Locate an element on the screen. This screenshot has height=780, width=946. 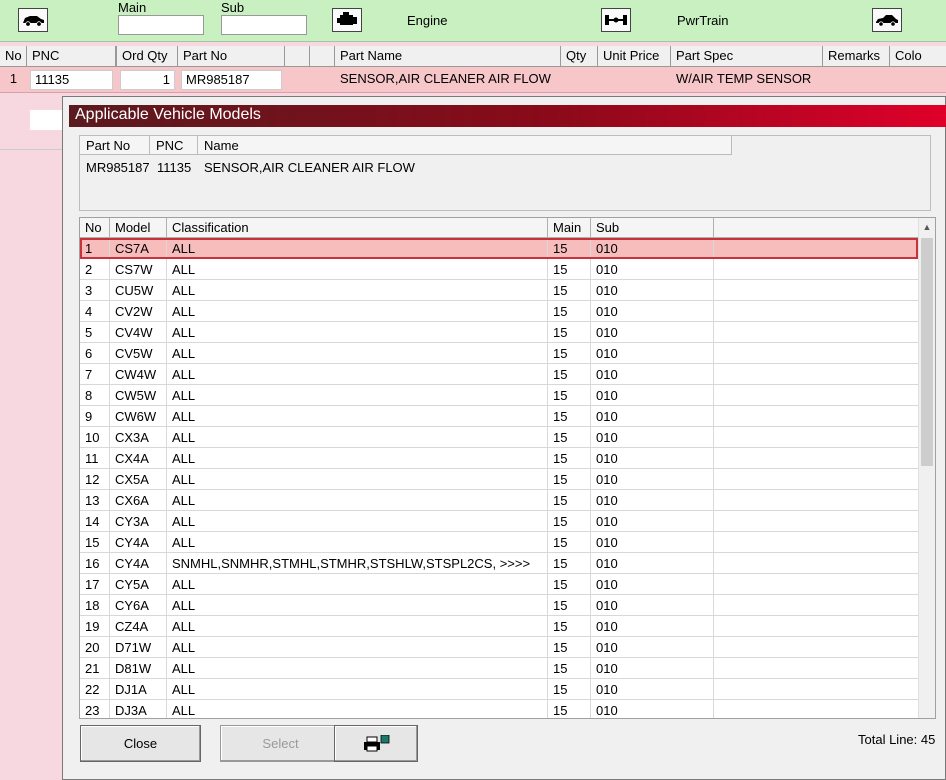
model-row: 10 CX3A ALL 15 010 is located at coordinates (499, 437).